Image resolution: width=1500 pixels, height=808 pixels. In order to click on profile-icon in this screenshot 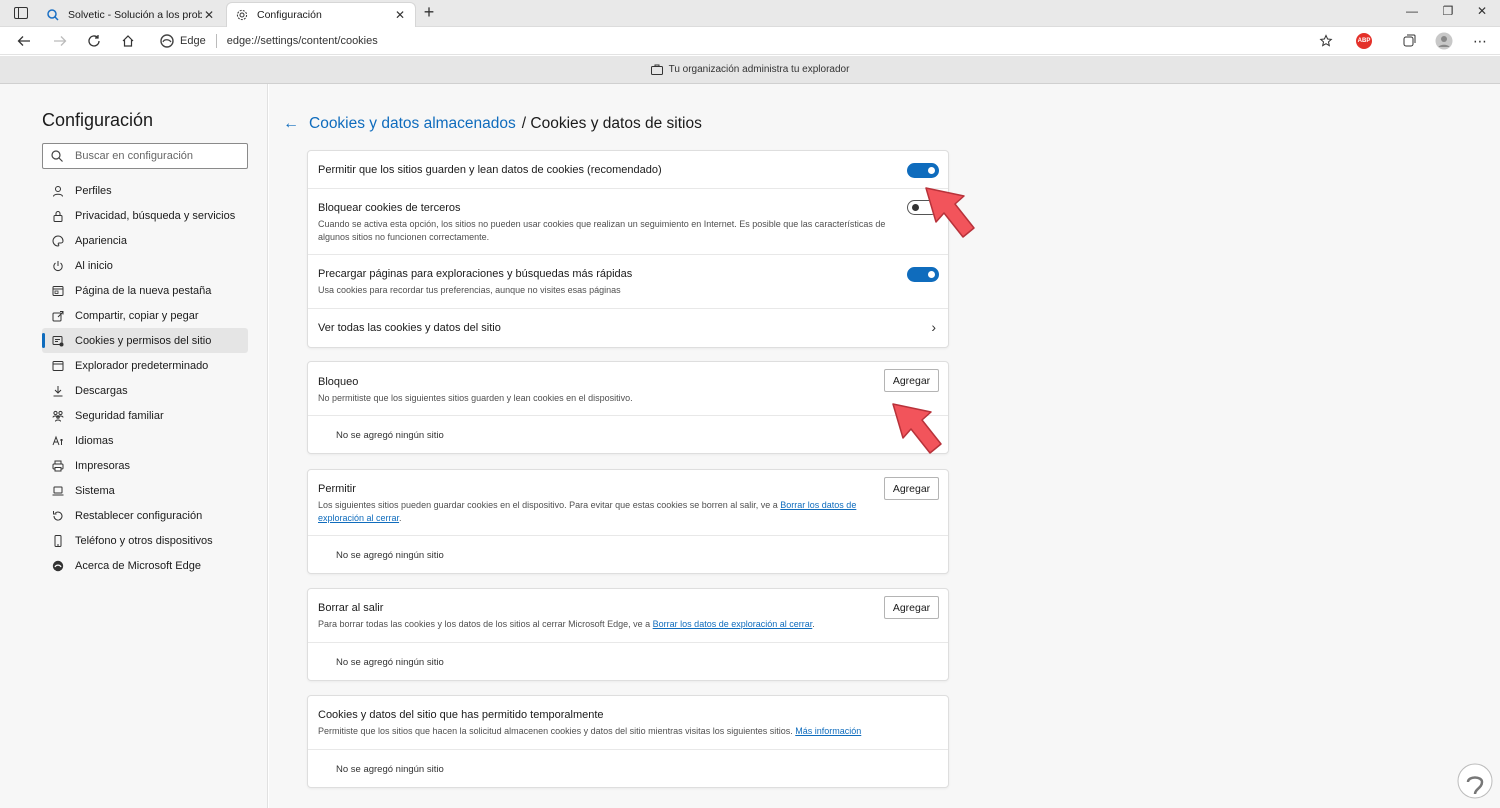, I will do `click(58, 191)`.